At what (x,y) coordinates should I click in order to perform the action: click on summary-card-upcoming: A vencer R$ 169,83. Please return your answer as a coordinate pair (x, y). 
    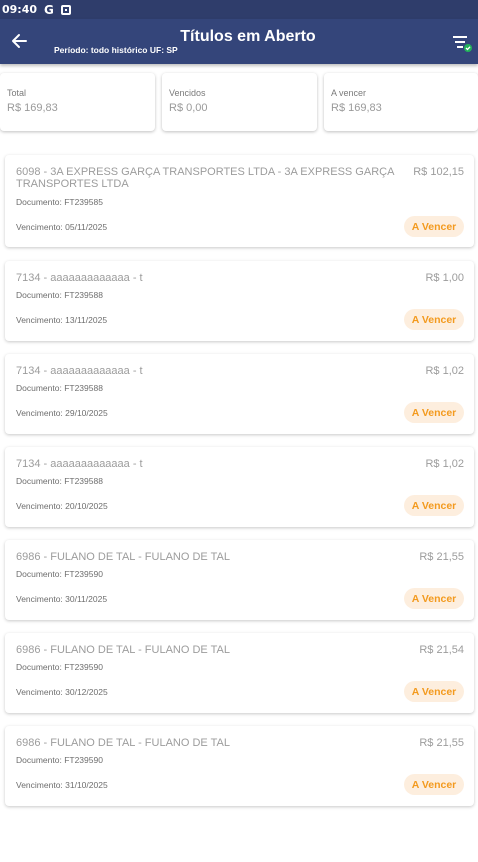
    Looking at the image, I should click on (401, 102).